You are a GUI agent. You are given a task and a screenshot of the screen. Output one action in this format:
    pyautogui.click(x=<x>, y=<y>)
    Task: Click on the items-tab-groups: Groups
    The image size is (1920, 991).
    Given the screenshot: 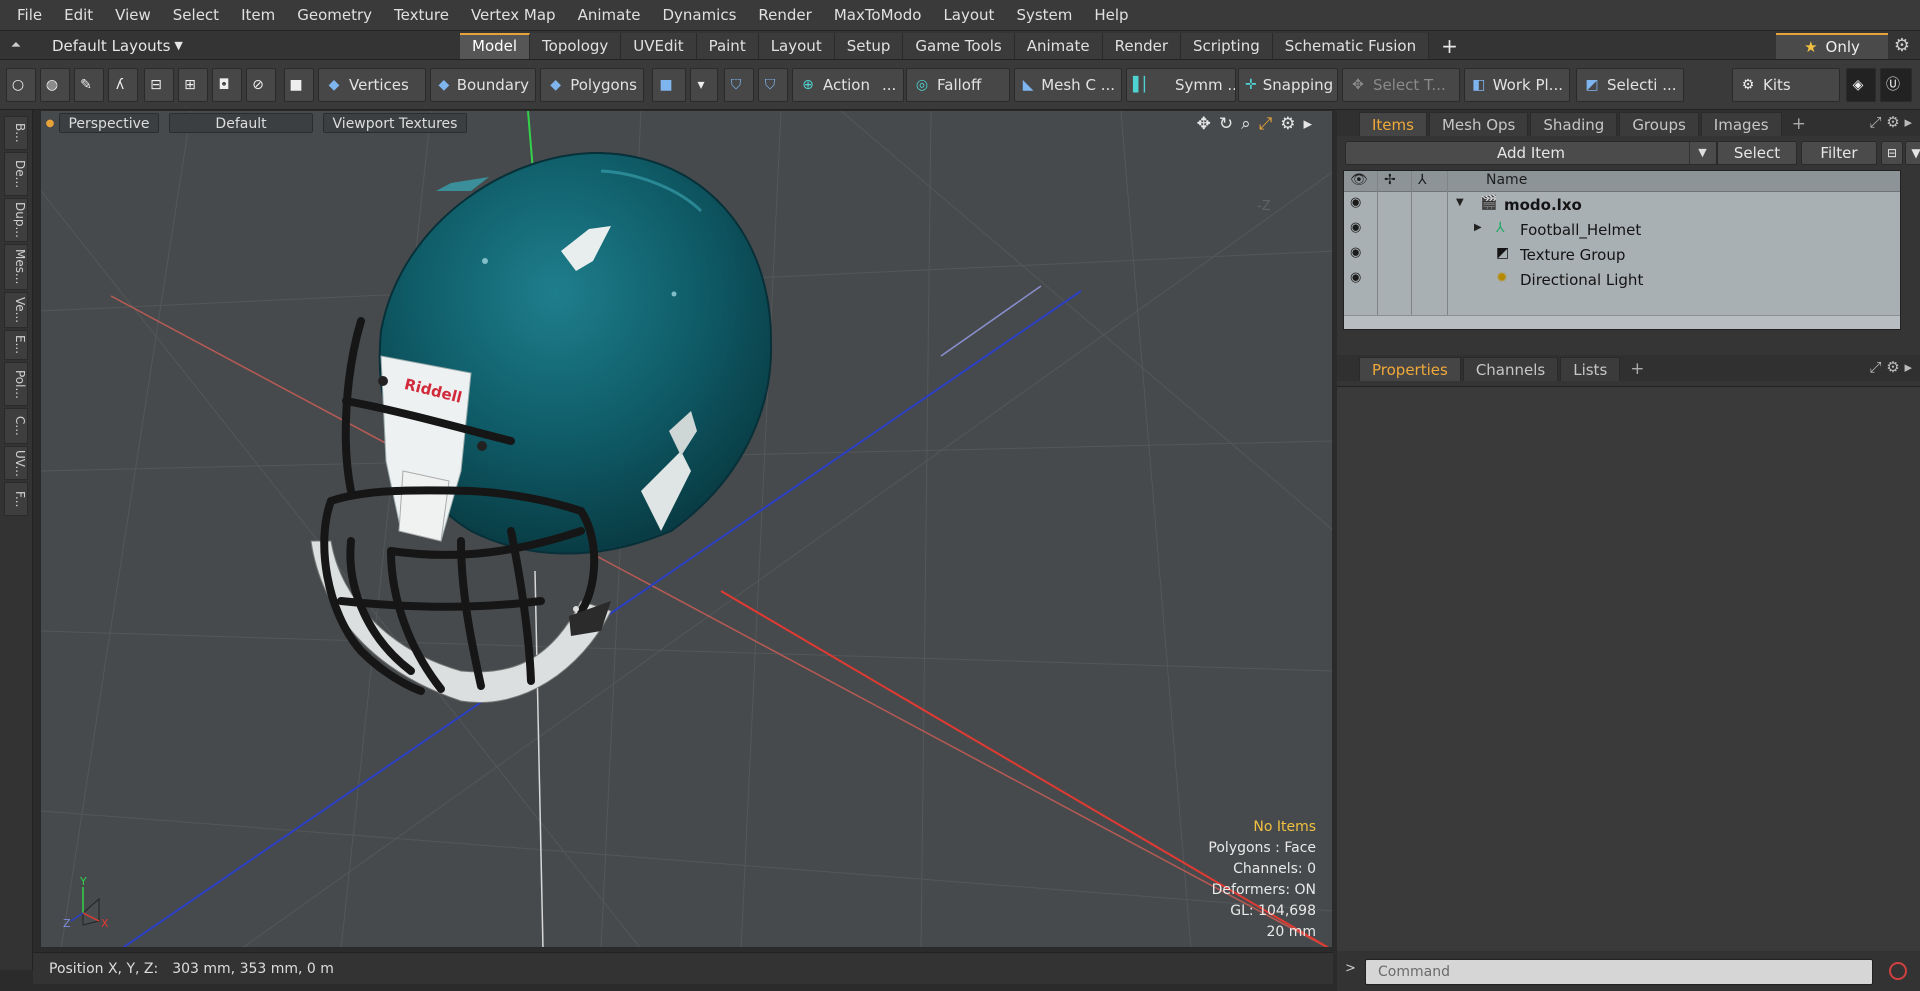 What is the action you would take?
    pyautogui.click(x=1659, y=124)
    